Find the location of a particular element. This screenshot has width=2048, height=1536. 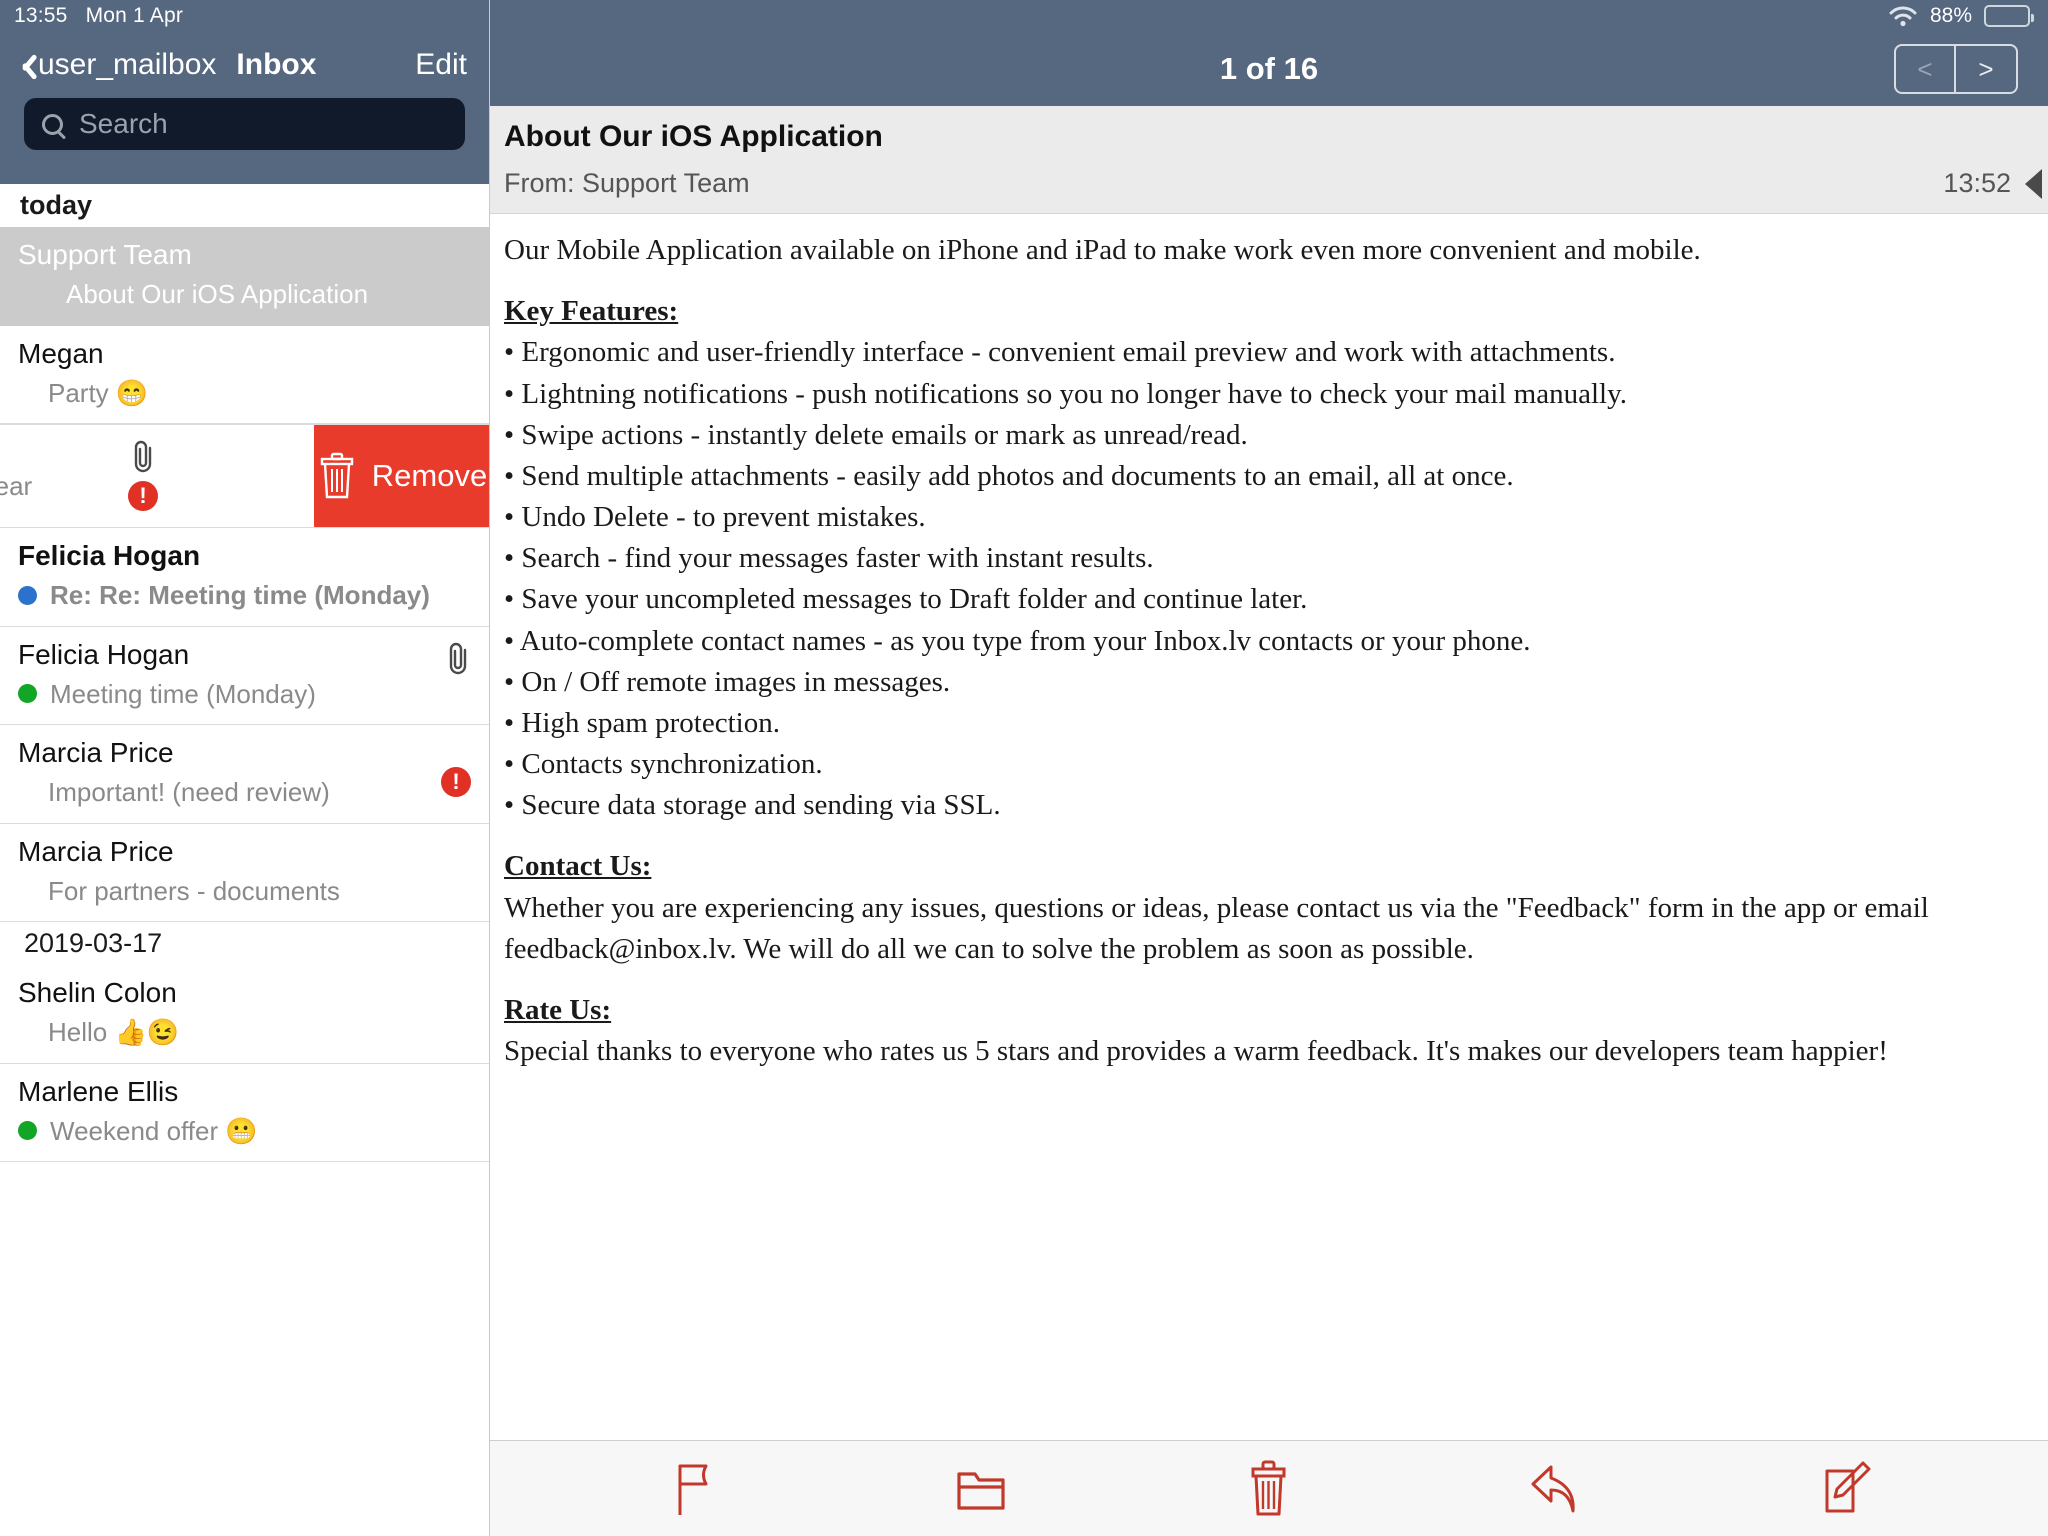

body-feature-item: • On / Off remote images in messages. is located at coordinates (727, 681).